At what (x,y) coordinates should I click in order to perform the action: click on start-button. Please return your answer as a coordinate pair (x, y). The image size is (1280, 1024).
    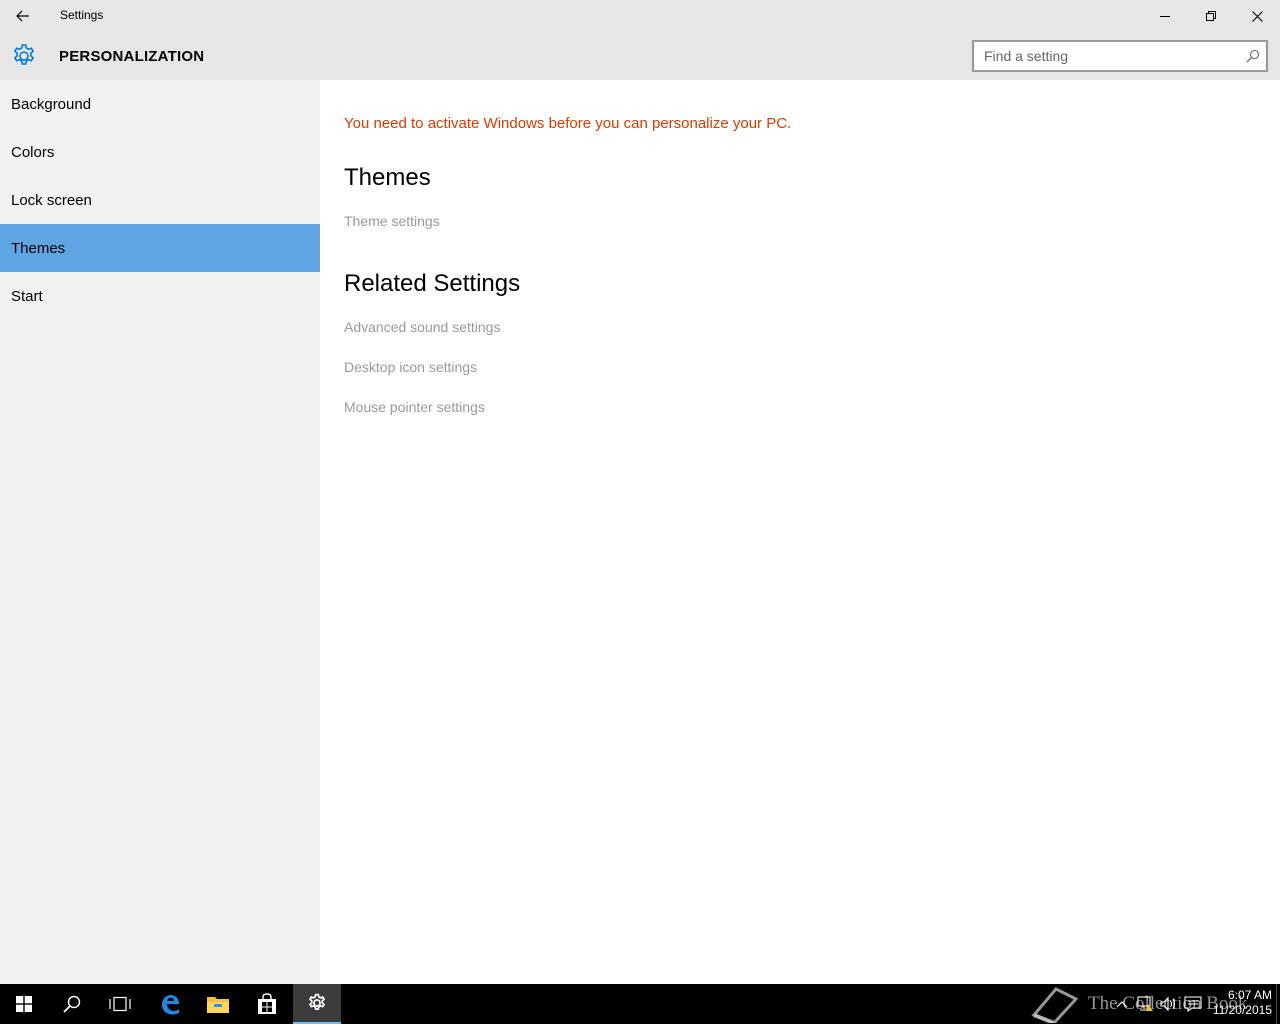
    Looking at the image, I should click on (24, 1004).